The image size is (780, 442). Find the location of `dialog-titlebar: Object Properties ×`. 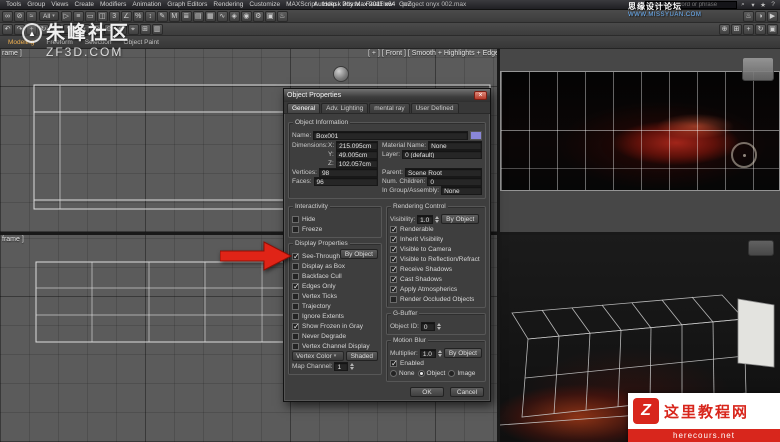

dialog-titlebar: Object Properties × is located at coordinates (387, 95).